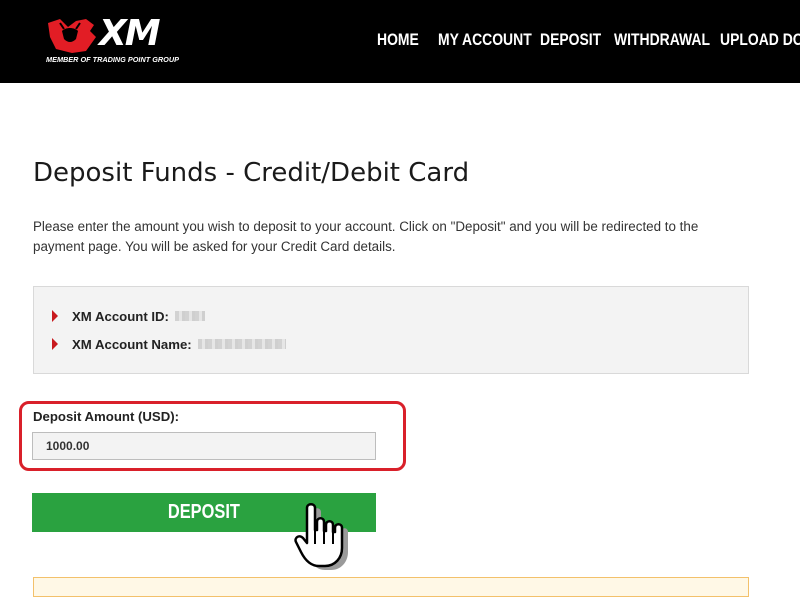 This screenshot has height=597, width=800. Describe the element at coordinates (251, 173) in the screenshot. I see `page-title: Deposit Funds - Credit/Debit Card` at that location.